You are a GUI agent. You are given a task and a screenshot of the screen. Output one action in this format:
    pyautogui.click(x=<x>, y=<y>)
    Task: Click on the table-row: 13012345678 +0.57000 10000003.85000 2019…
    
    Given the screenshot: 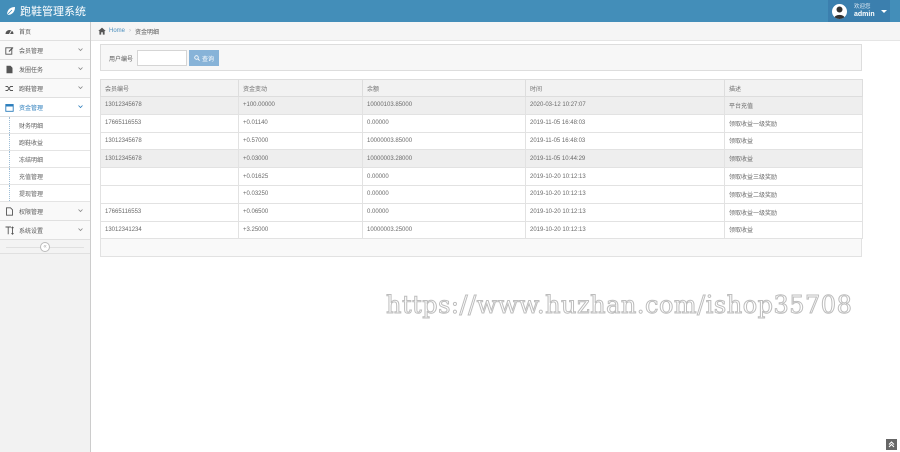 What is the action you would take?
    pyautogui.click(x=481, y=141)
    